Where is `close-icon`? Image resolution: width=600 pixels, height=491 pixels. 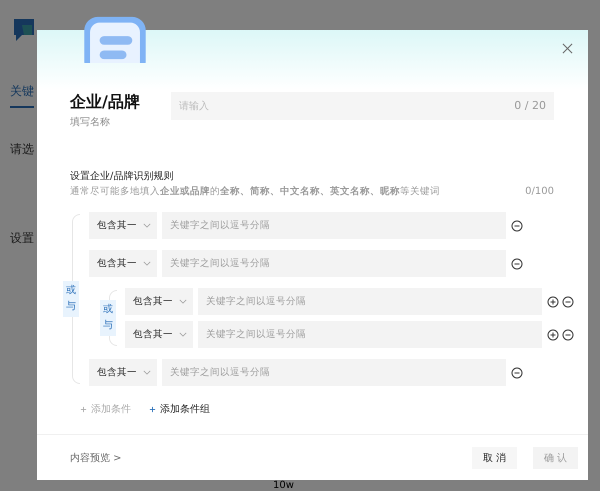
close-icon is located at coordinates (567, 48).